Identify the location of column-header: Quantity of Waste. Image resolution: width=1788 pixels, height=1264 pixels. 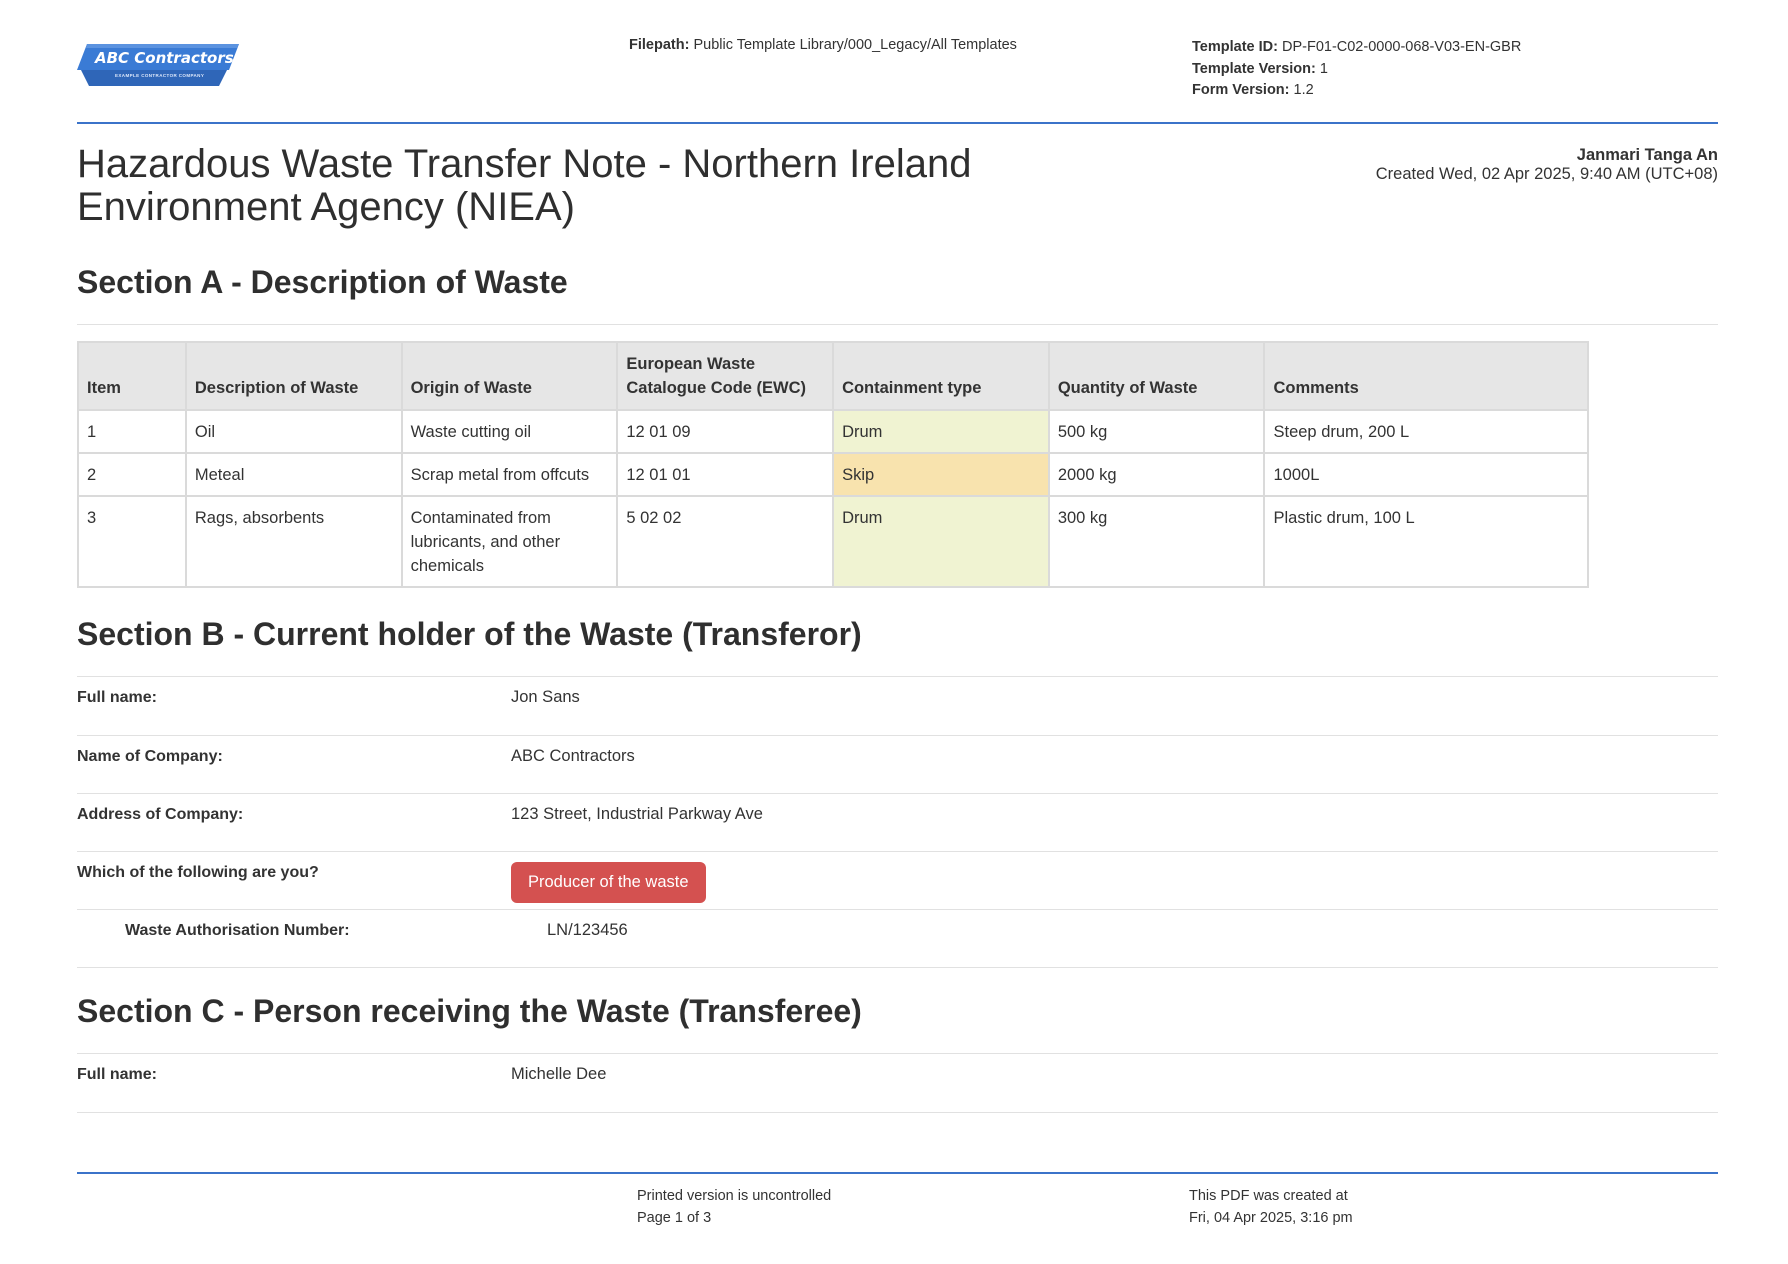
(1156, 376).